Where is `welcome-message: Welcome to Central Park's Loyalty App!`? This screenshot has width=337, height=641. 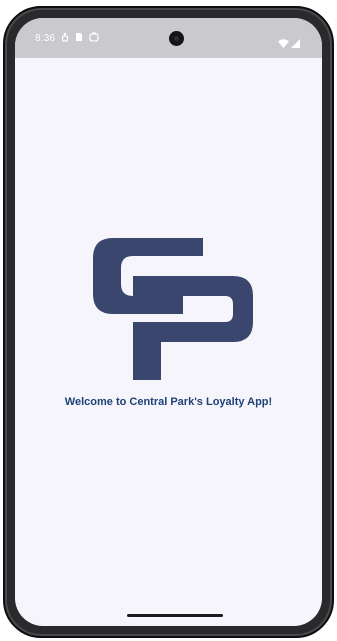
welcome-message: Welcome to Central Park's Loyalty App! is located at coordinates (168, 402).